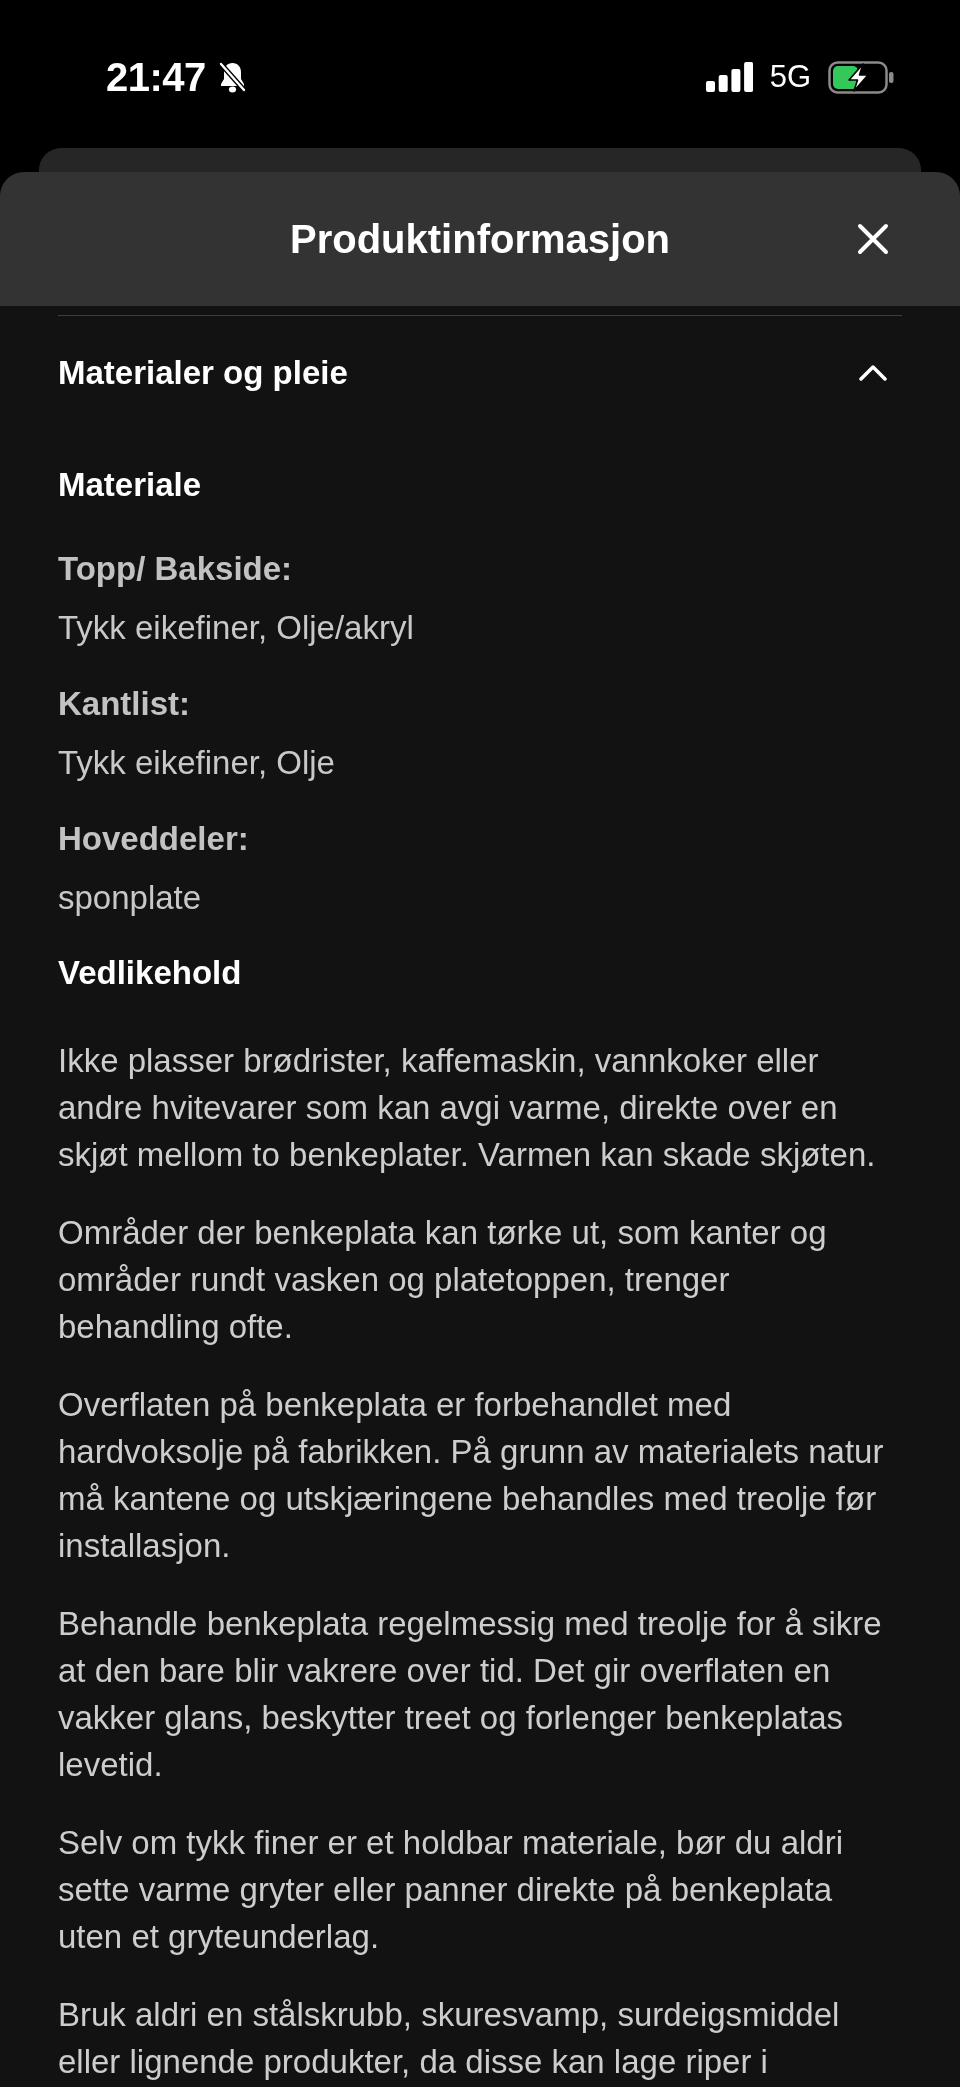  I want to click on signal-bars-icon, so click(729, 77).